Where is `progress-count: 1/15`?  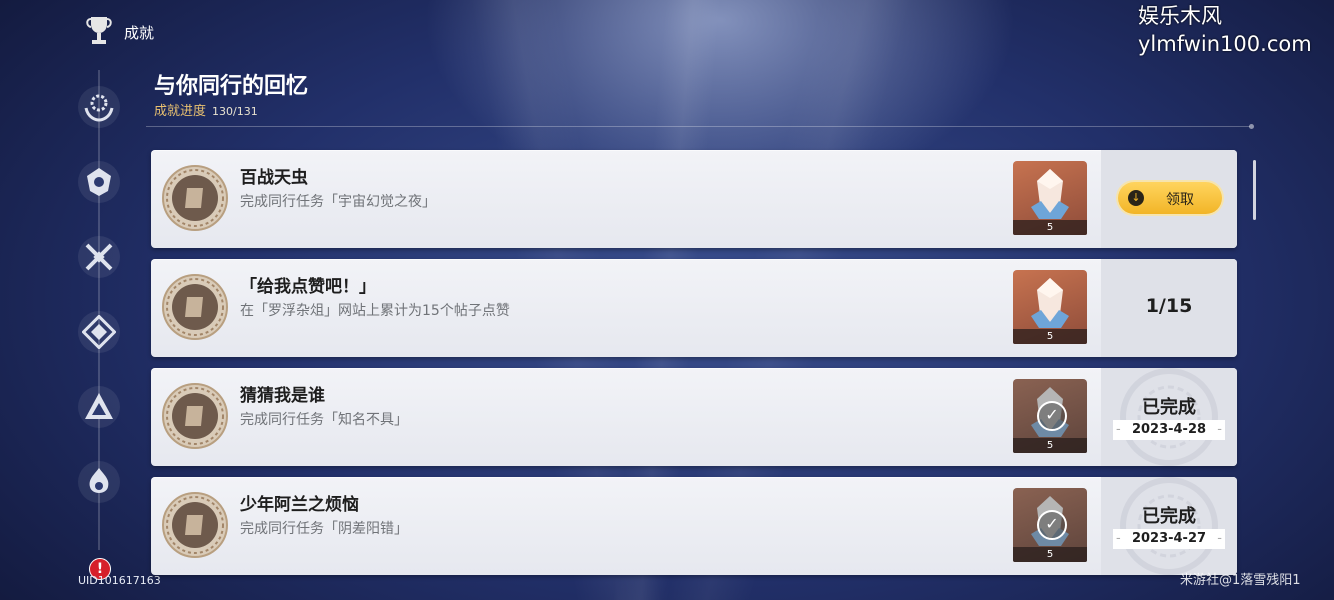 progress-count: 1/15 is located at coordinates (1169, 306).